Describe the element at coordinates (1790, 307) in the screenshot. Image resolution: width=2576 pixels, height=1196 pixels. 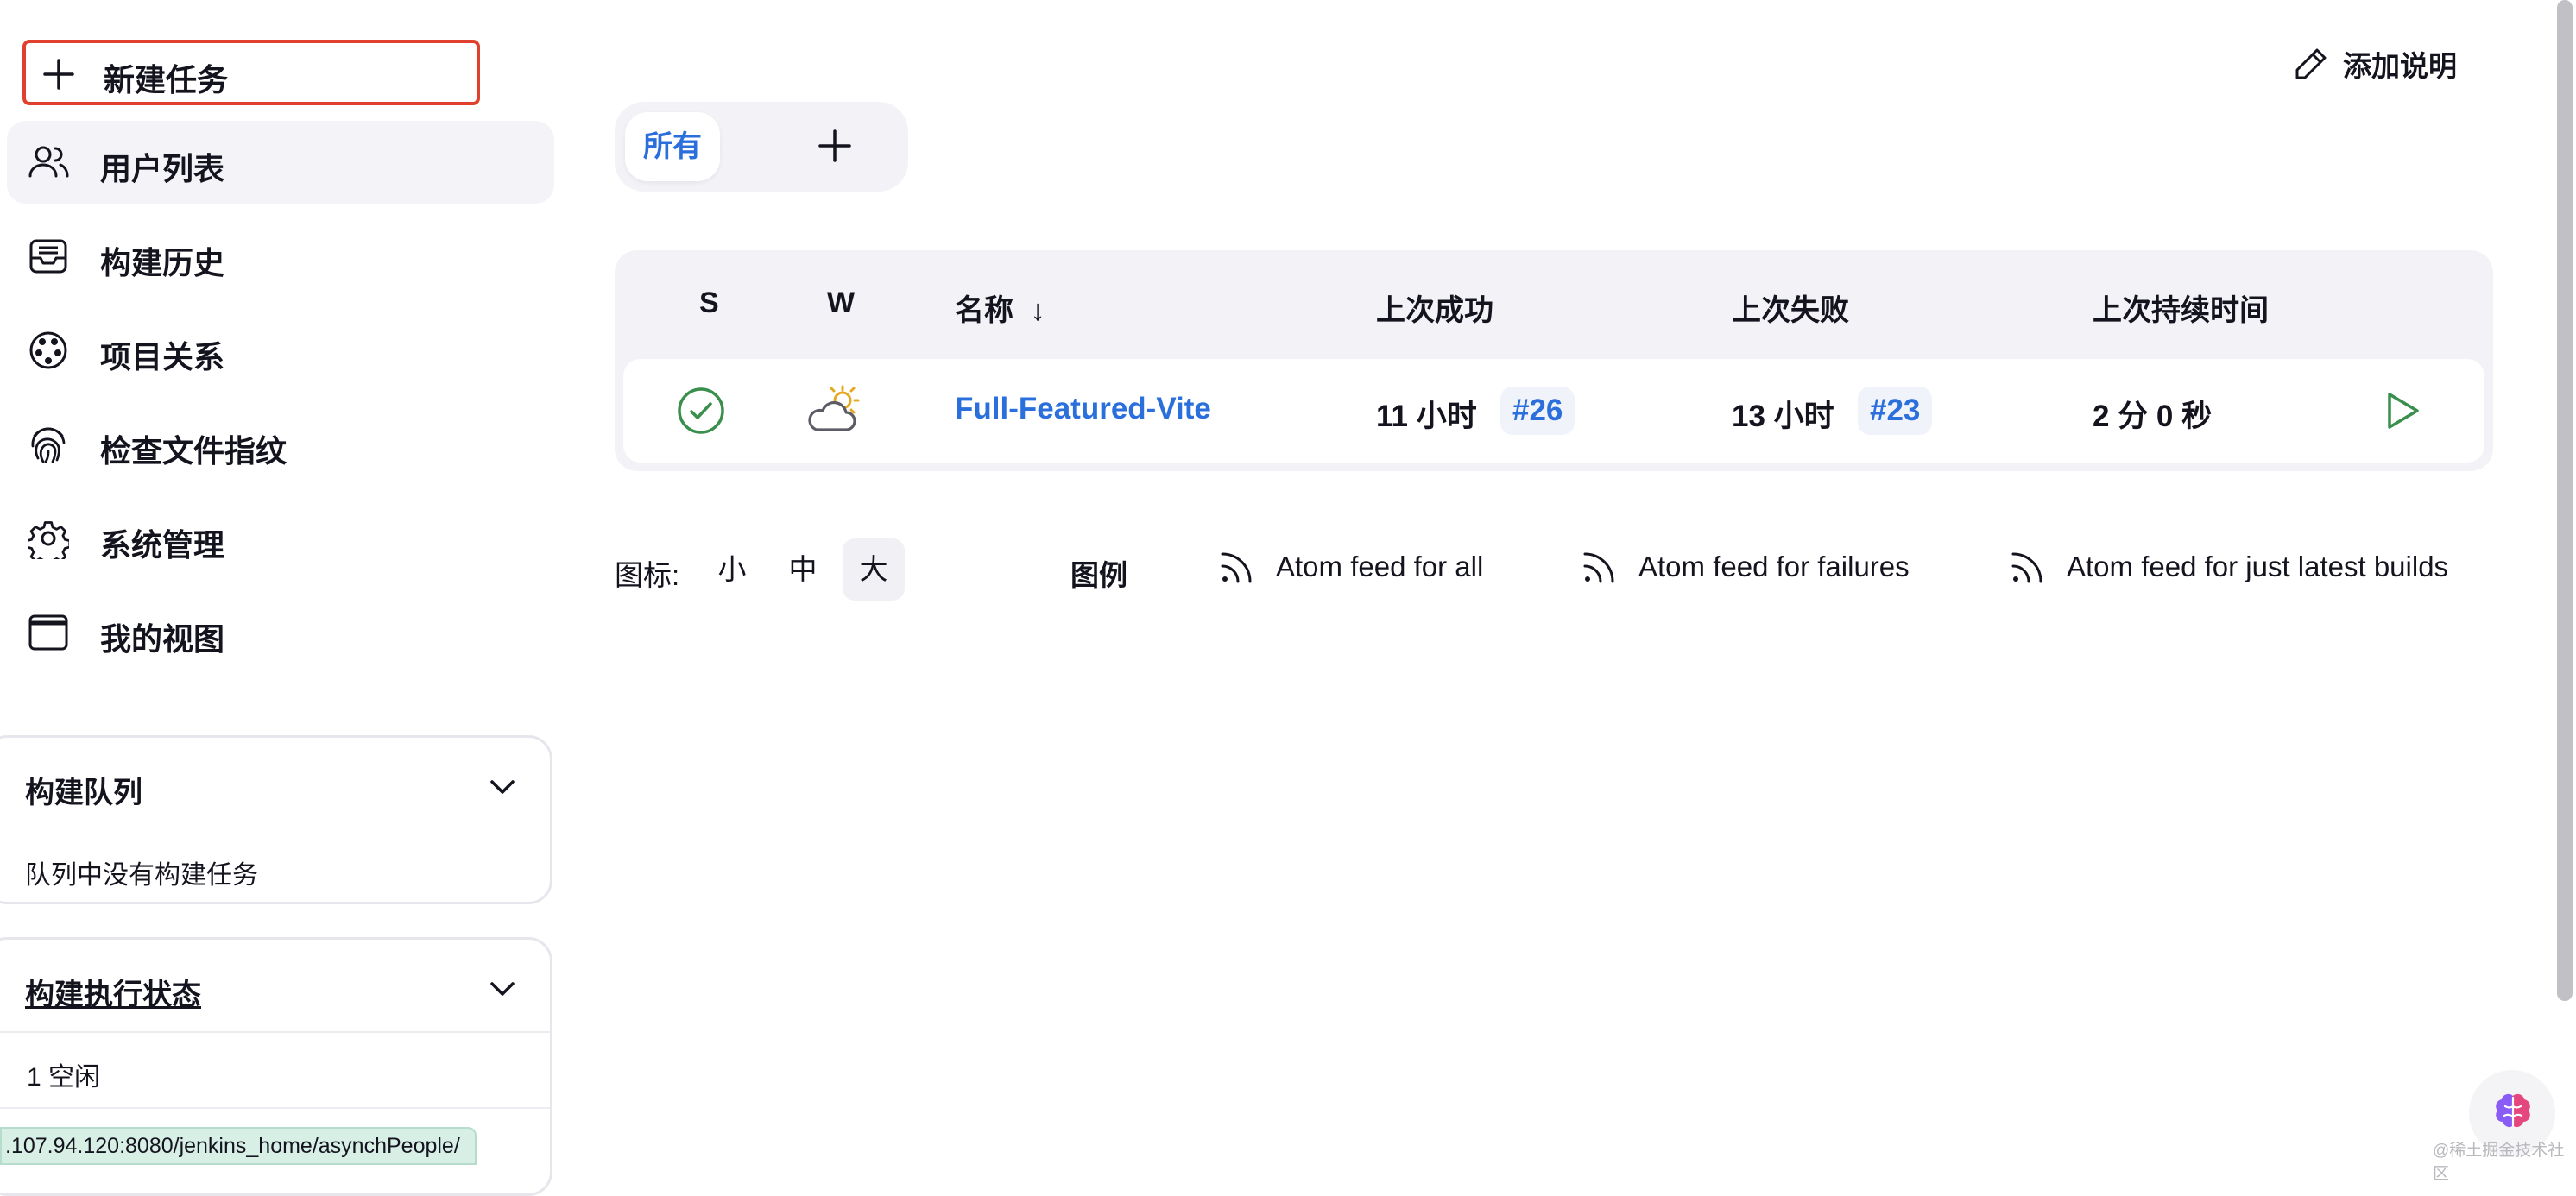
I see `header-last-failure: 上次失败` at that location.